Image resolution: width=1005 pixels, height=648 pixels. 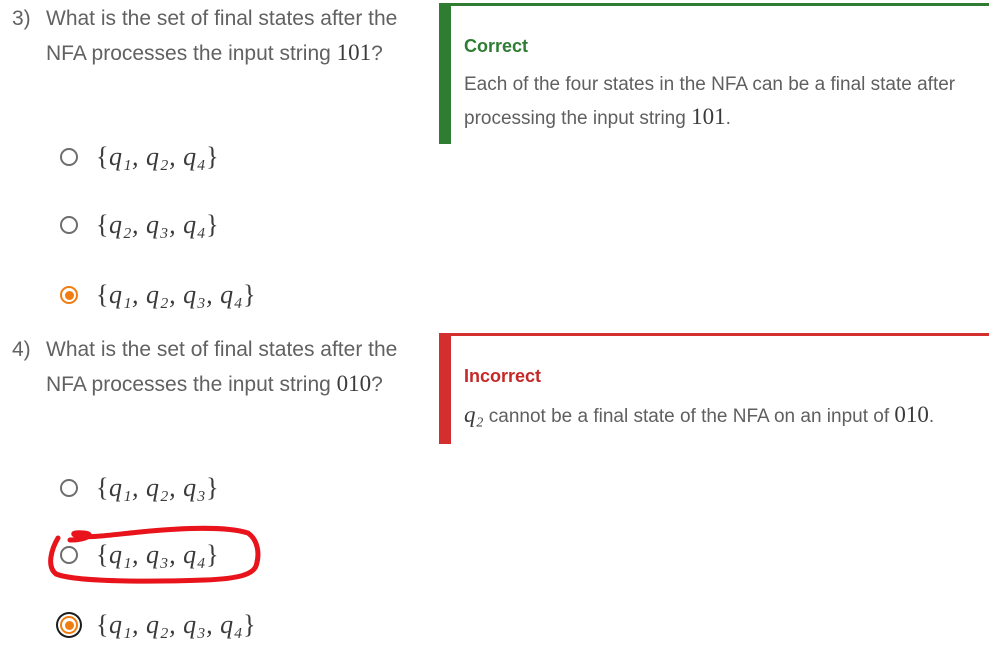 I want to click on option-label: {q₁, q₃, q₄}, so click(x=158, y=554).